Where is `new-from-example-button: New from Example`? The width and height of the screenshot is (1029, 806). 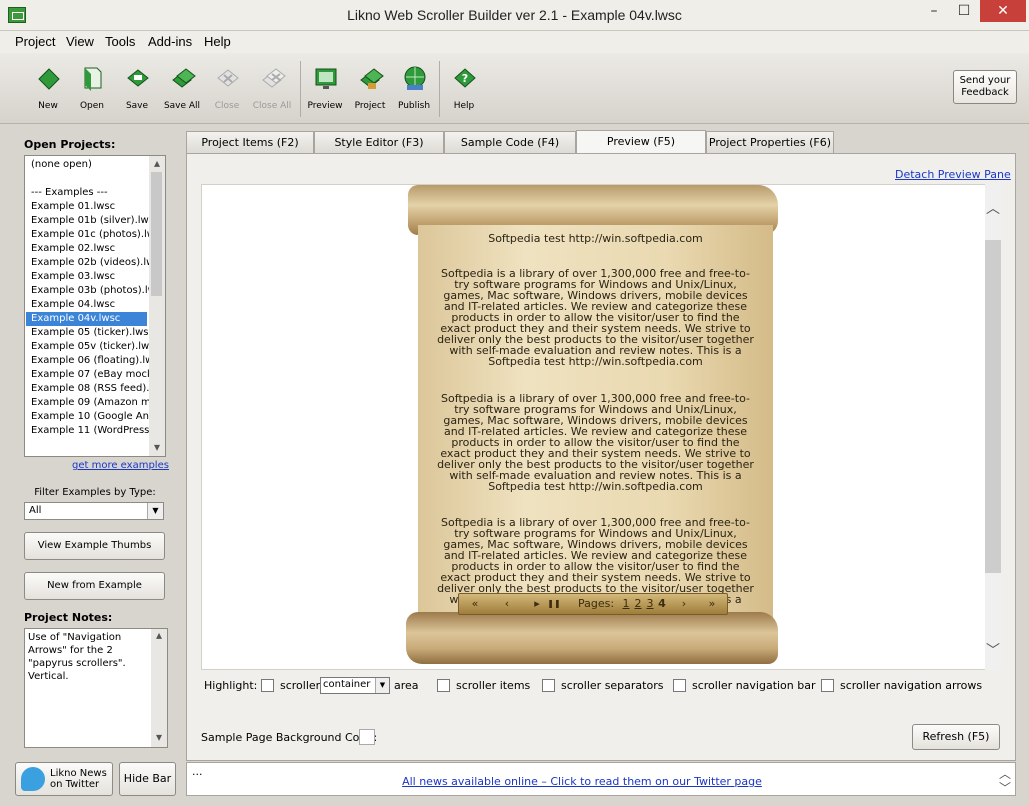 new-from-example-button: New from Example is located at coordinates (94, 586).